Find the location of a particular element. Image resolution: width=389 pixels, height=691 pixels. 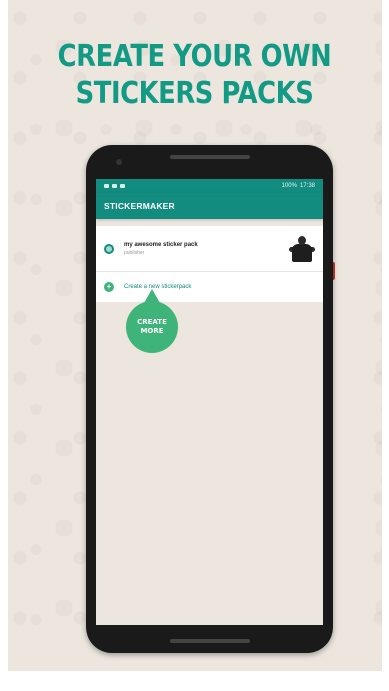

clock: 17:38 is located at coordinates (307, 186).